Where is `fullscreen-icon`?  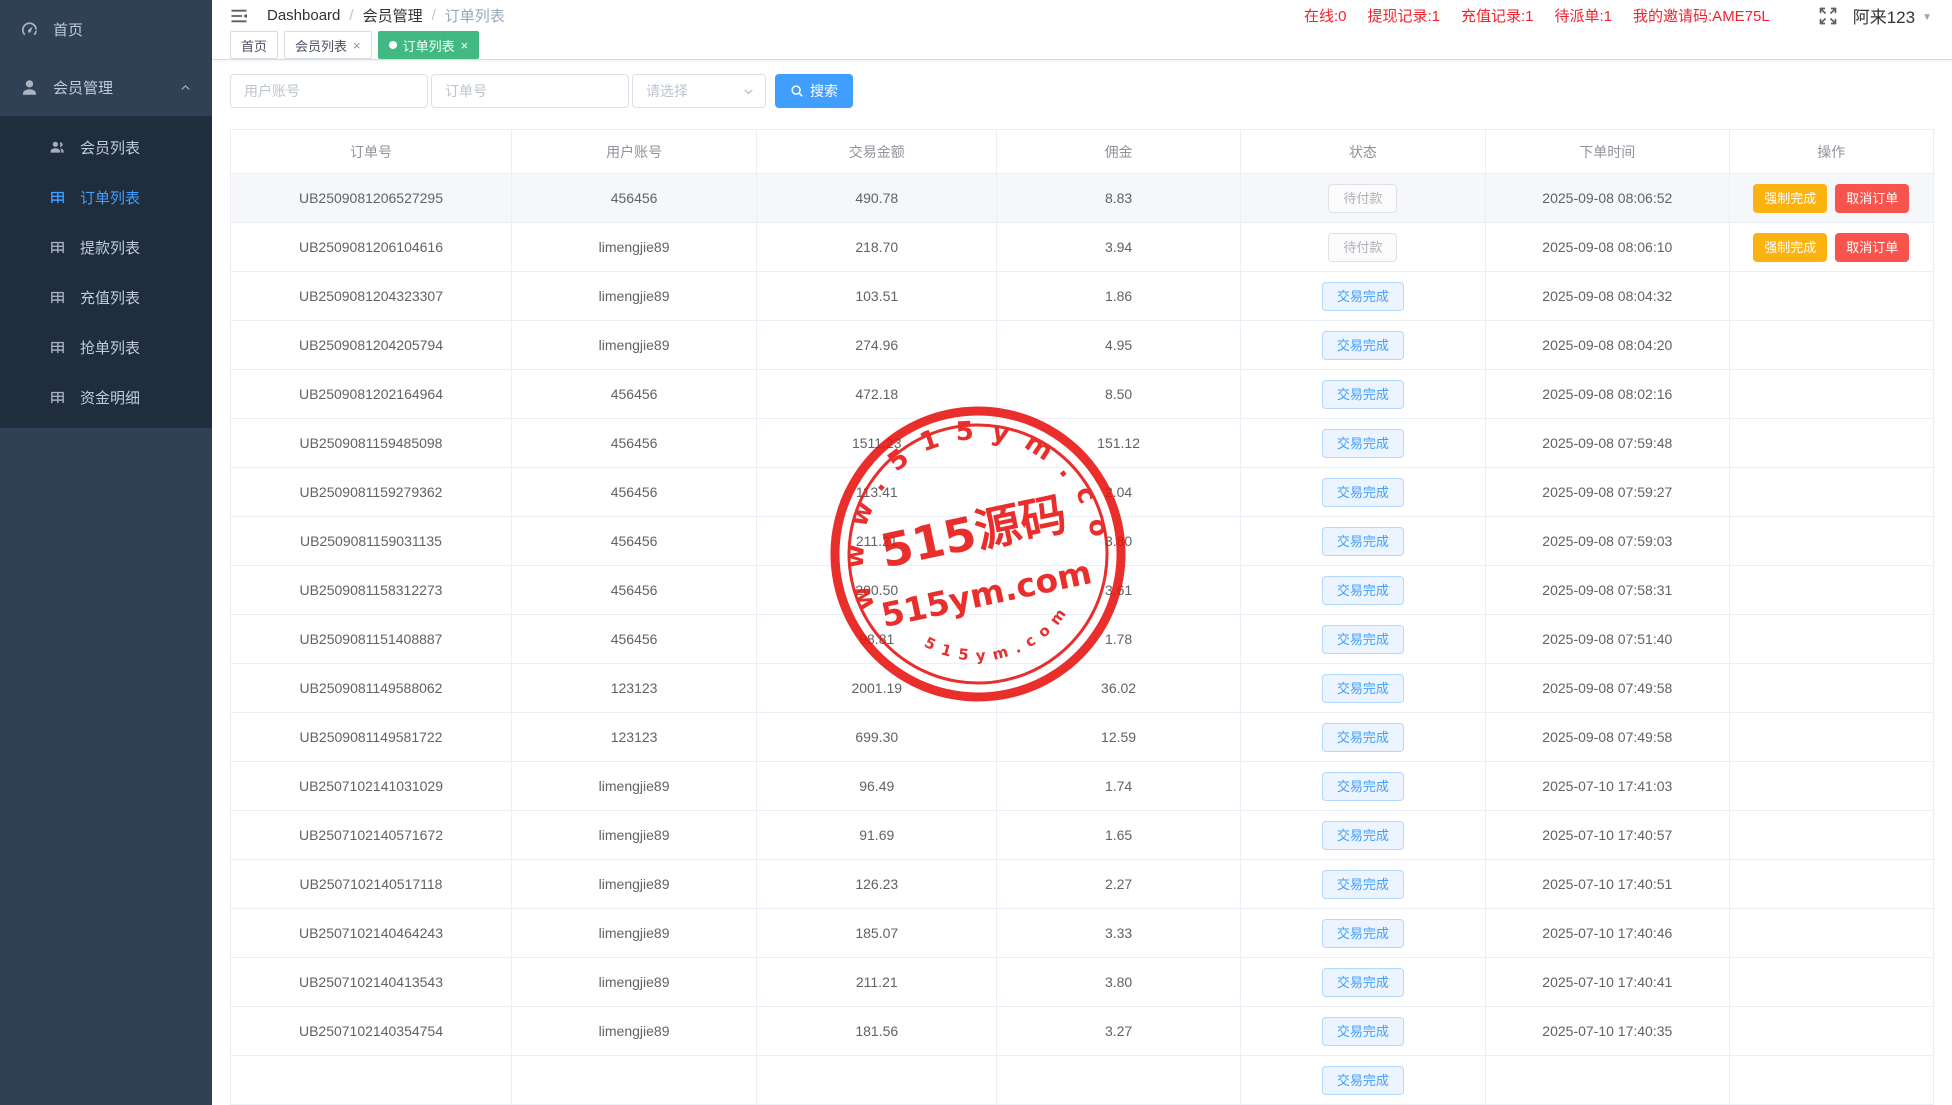 fullscreen-icon is located at coordinates (1828, 16).